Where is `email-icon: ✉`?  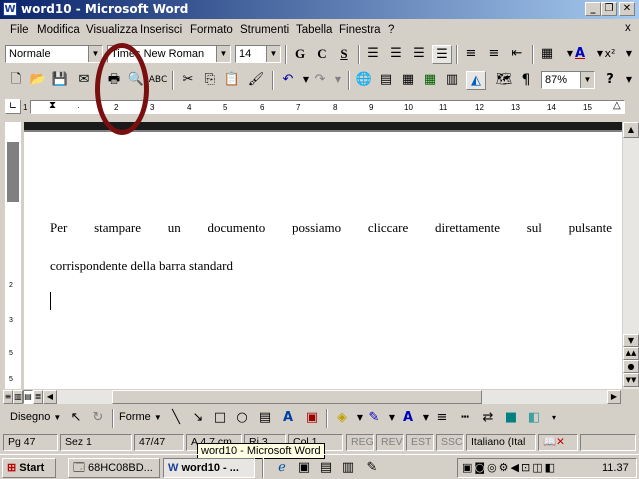
email-icon: ✉ is located at coordinates (84, 80).